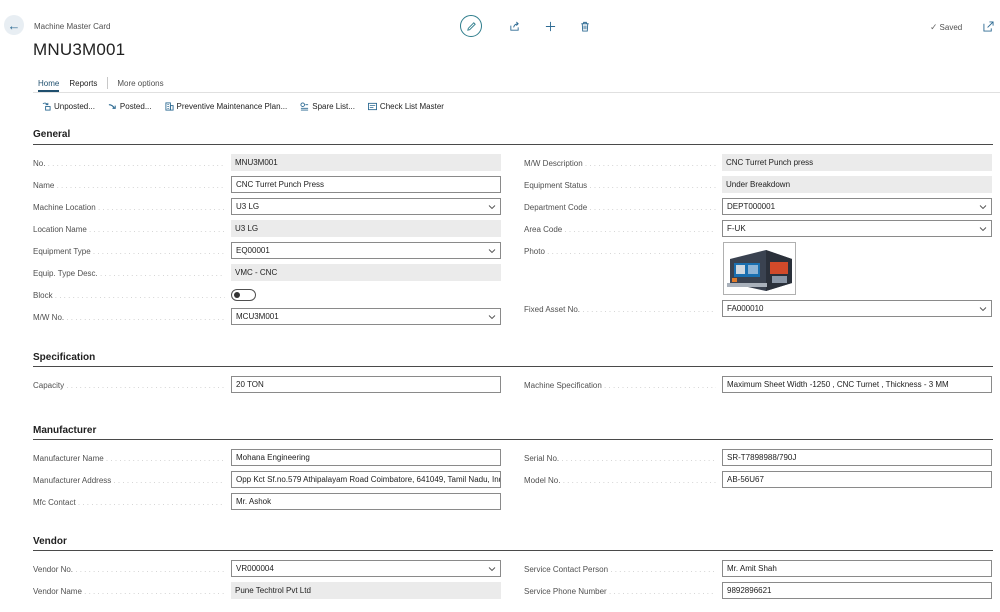 This screenshot has height=612, width=1000. Describe the element at coordinates (405, 106) in the screenshot. I see `check-list-master-action: Check List Master` at that location.